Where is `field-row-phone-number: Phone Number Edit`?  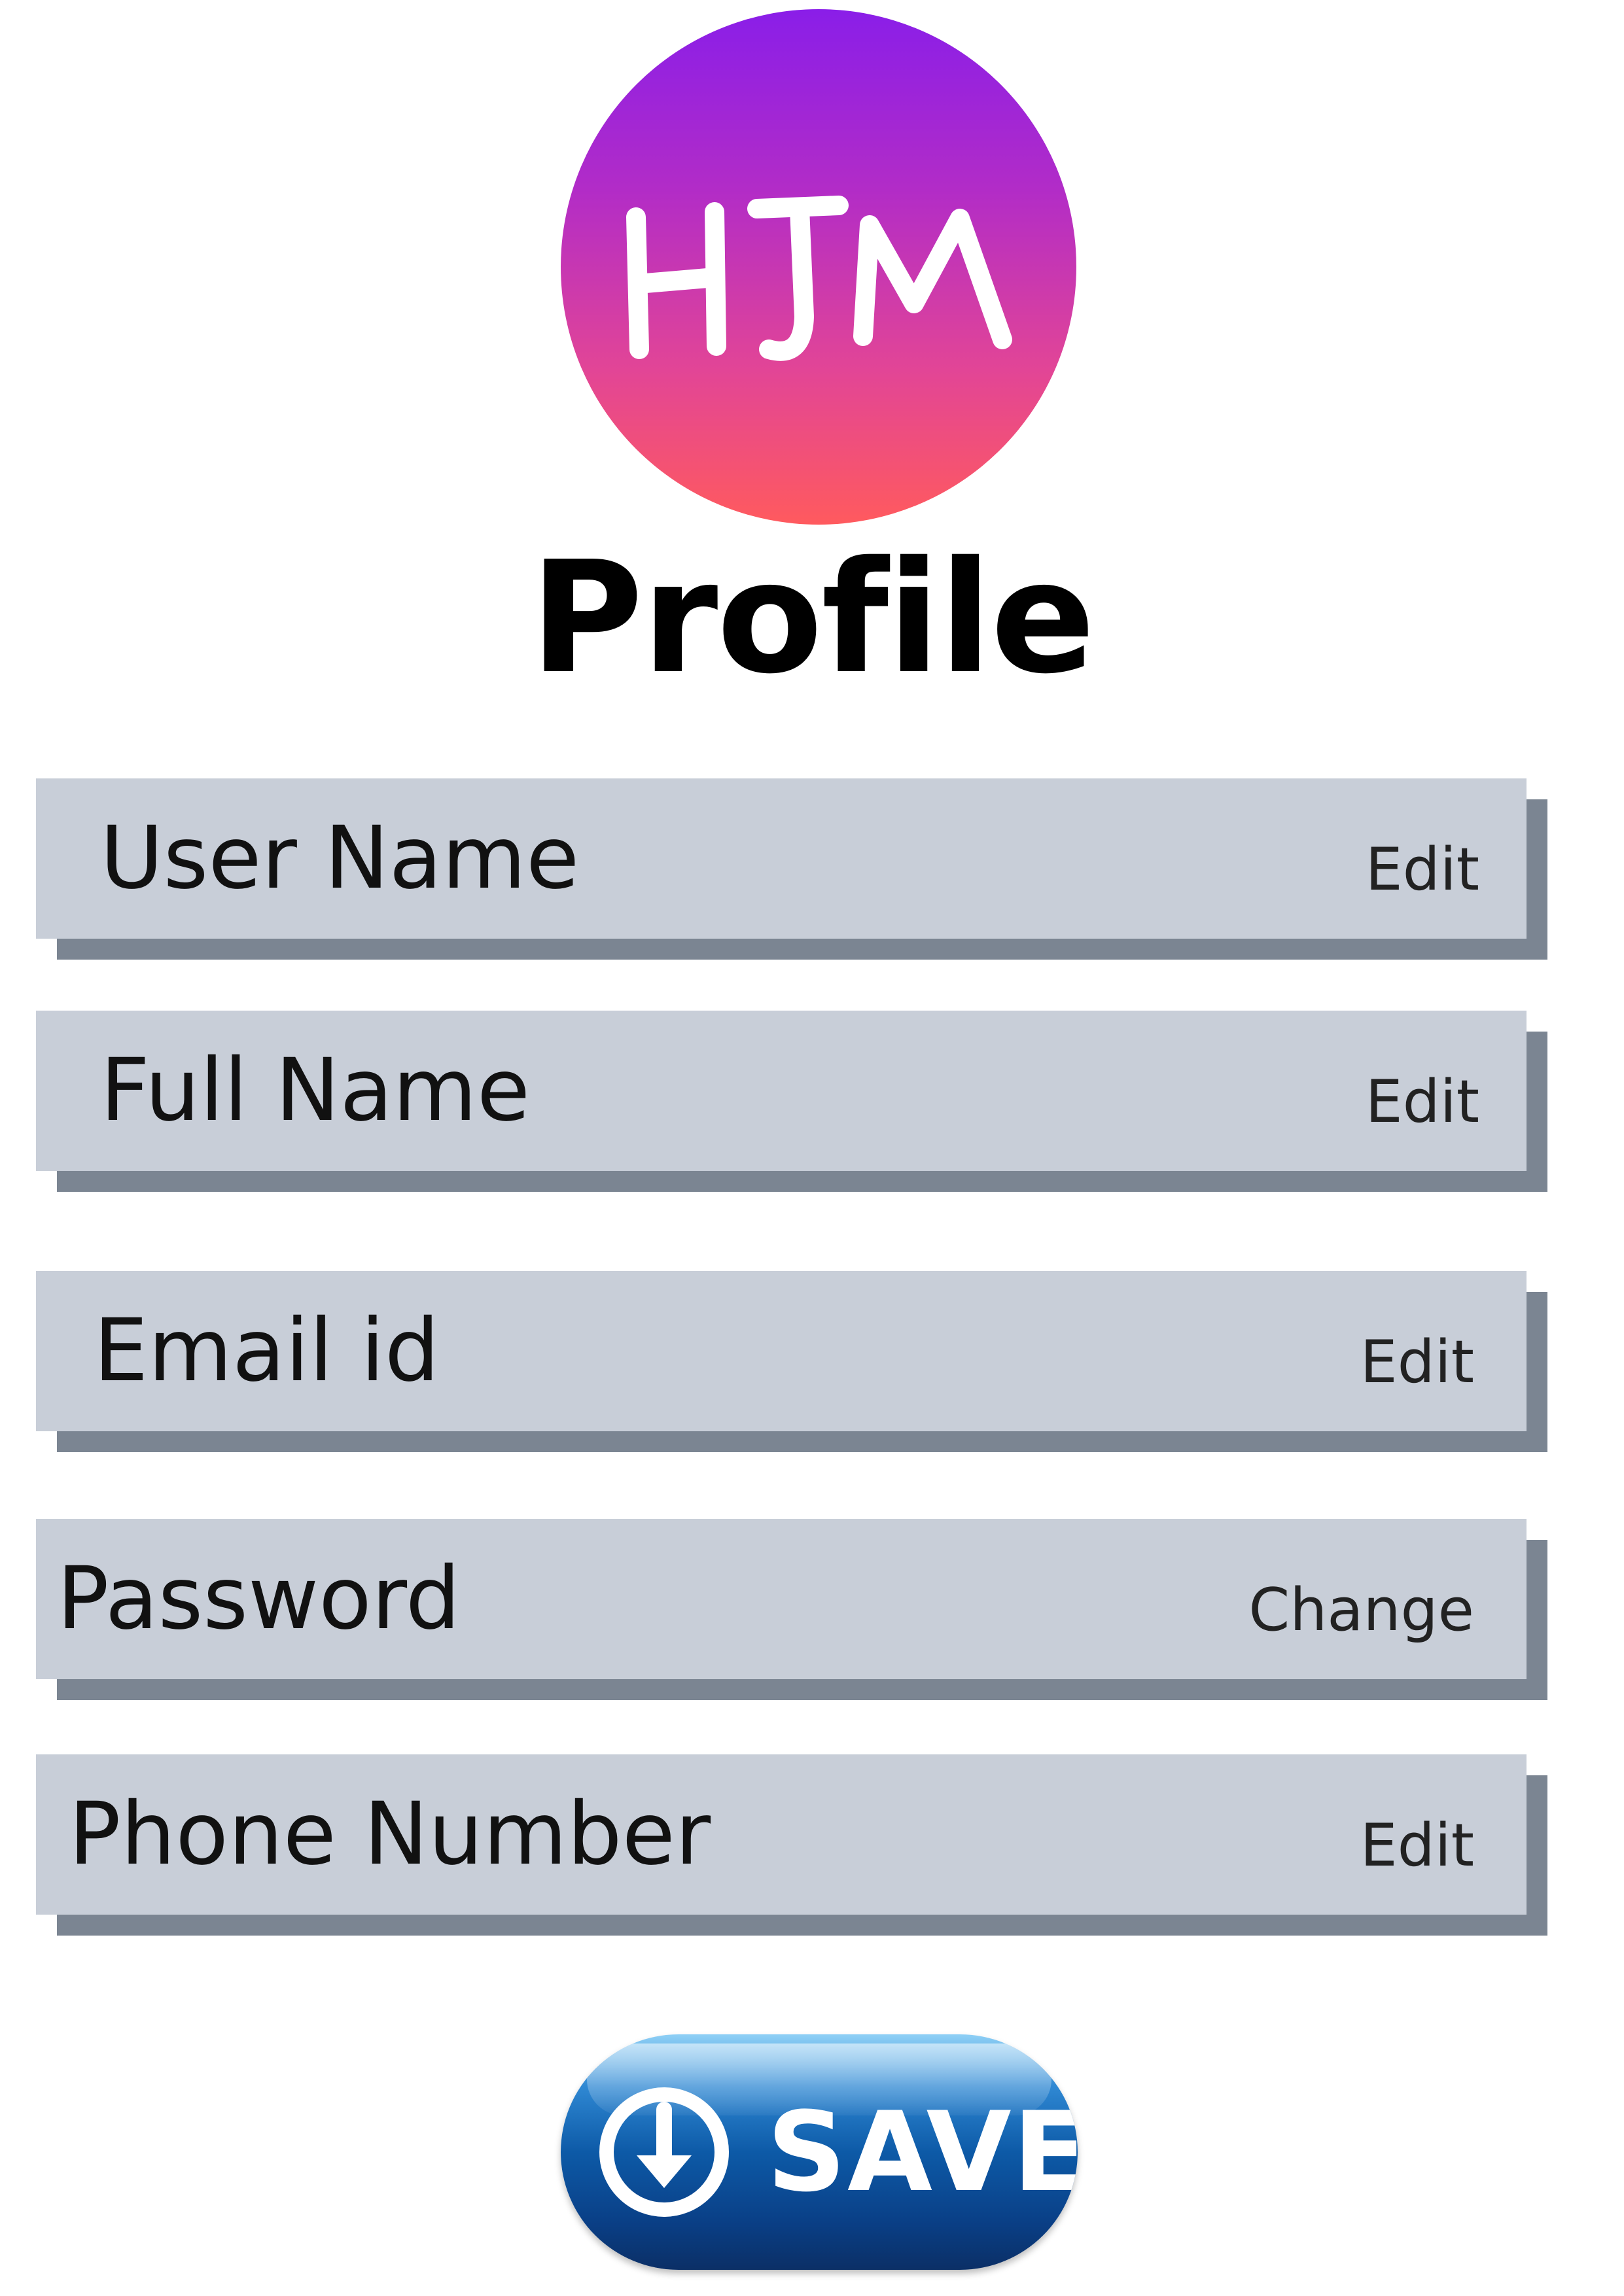
field-row-phone-number: Phone Number Edit is located at coordinates (791, 1845).